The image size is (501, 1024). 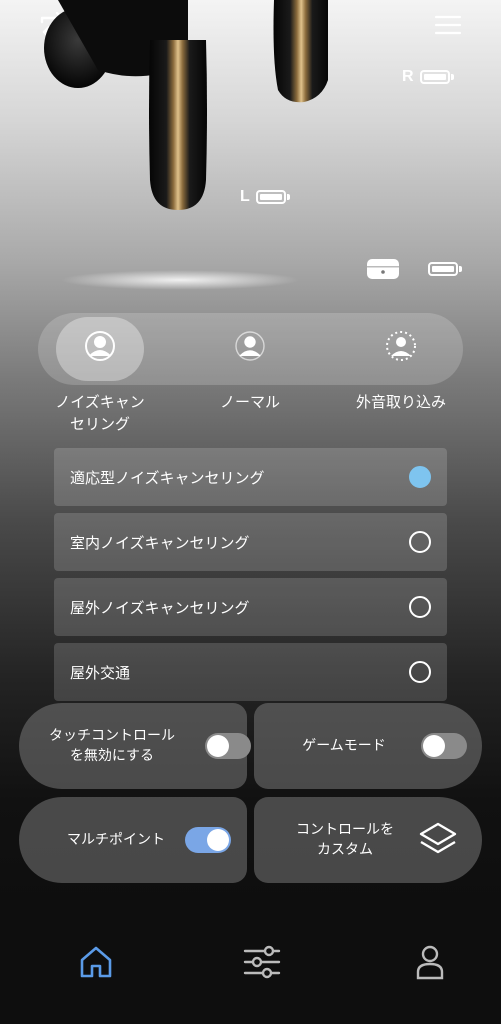 What do you see at coordinates (400, 402) in the screenshot?
I see `mode-label-ambient: 外音取り込み` at bounding box center [400, 402].